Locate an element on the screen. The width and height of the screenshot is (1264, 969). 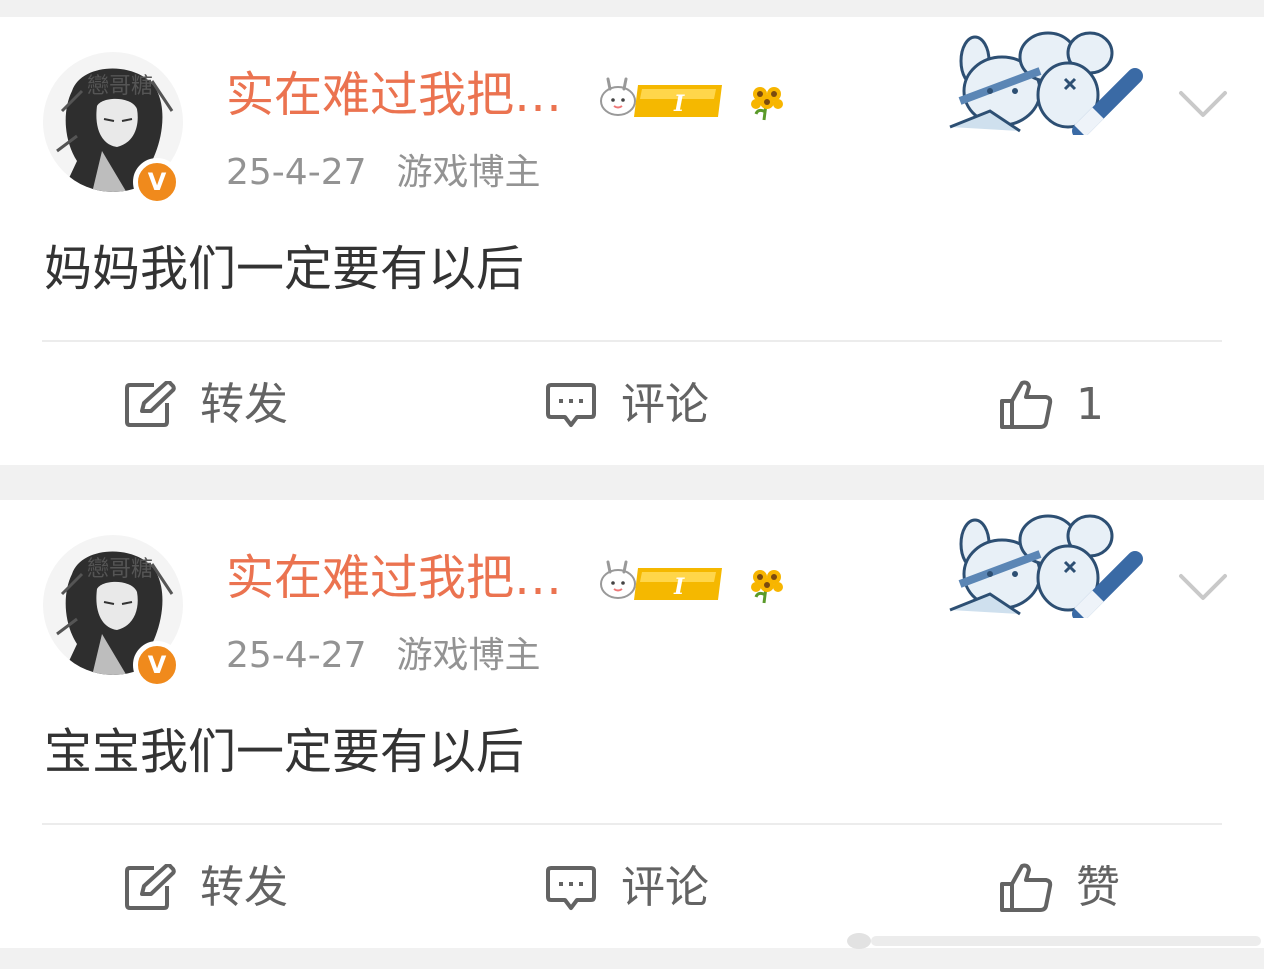
post-text: 宝宝我们一定要有以后 is located at coordinates (284, 752).